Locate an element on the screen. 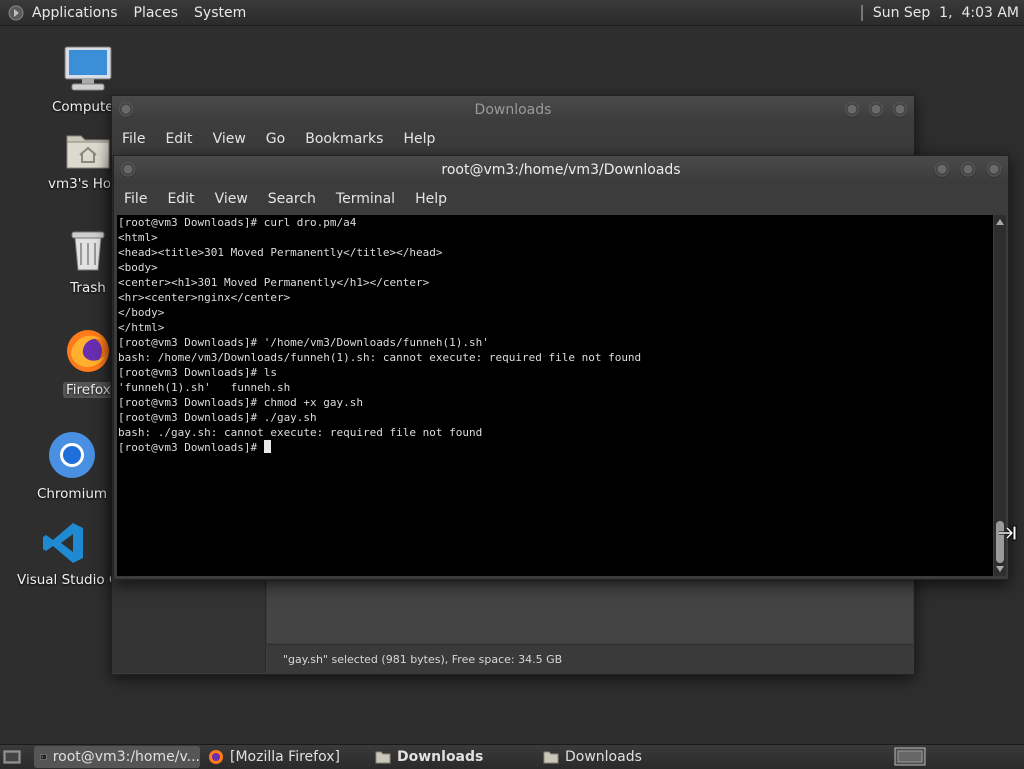 The width and height of the screenshot is (1024, 769). terminal-prompt-line: [root@vm3 Downloads]# is located at coordinates (555, 447).